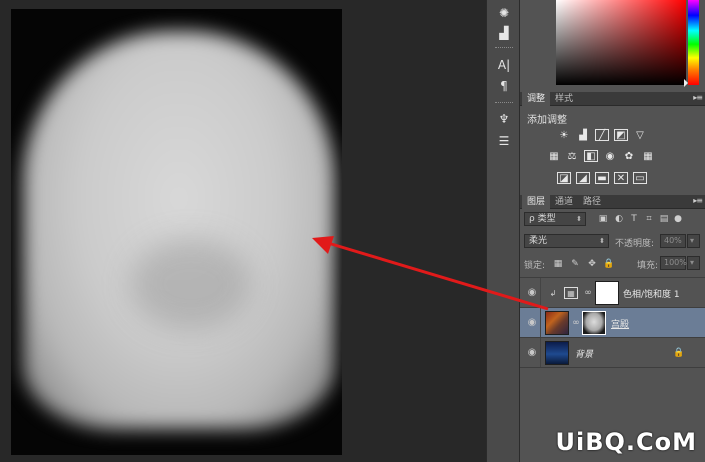  I want to click on character-icon: A|, so click(504, 65).